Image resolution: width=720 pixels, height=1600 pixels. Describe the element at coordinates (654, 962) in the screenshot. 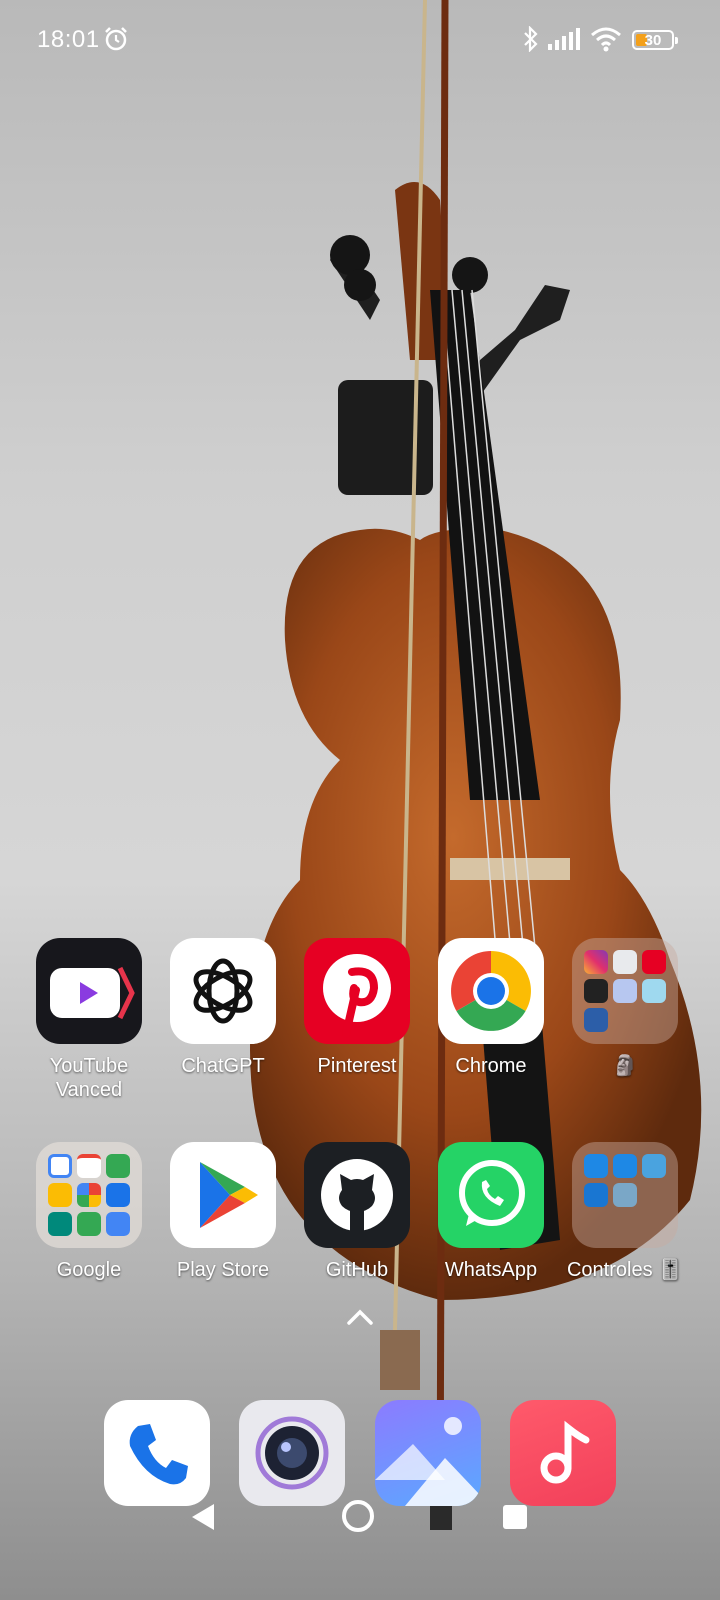

I see `pinterest-mini-icon` at that location.